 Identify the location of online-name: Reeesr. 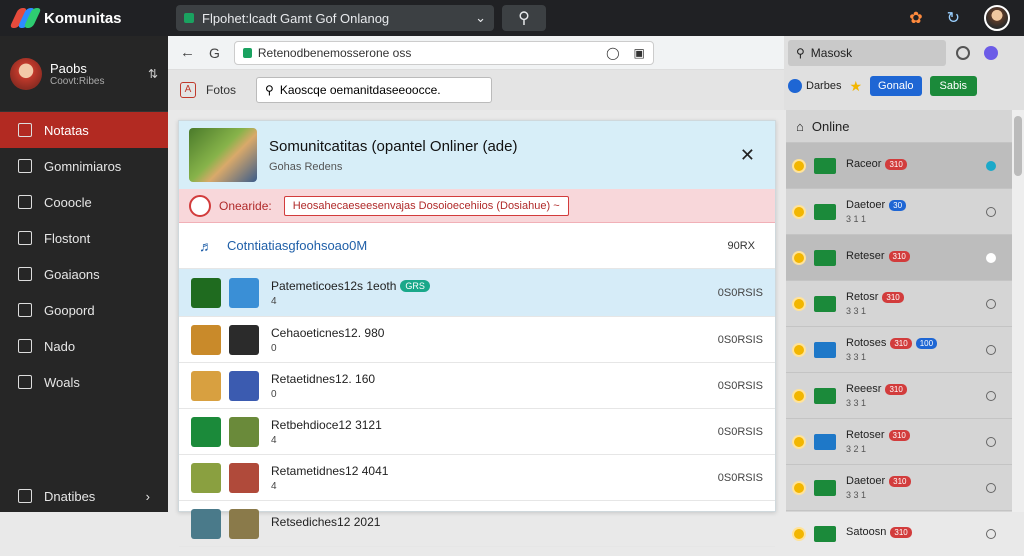
(864, 389).